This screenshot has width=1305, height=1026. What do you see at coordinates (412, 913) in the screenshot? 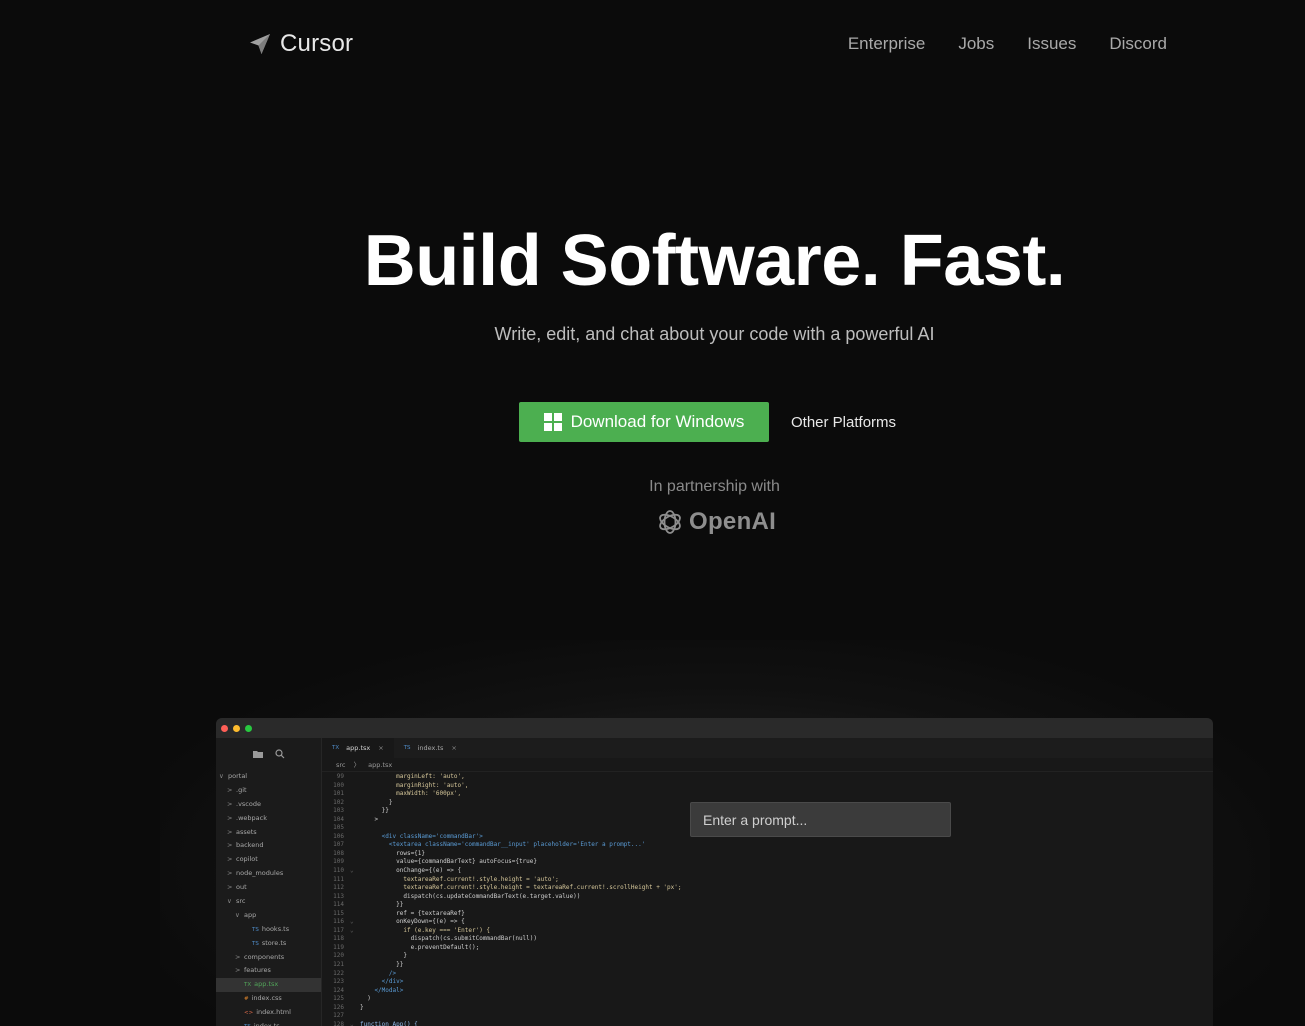
I see `code-text: ref = {textareaRef}` at bounding box center [412, 913].